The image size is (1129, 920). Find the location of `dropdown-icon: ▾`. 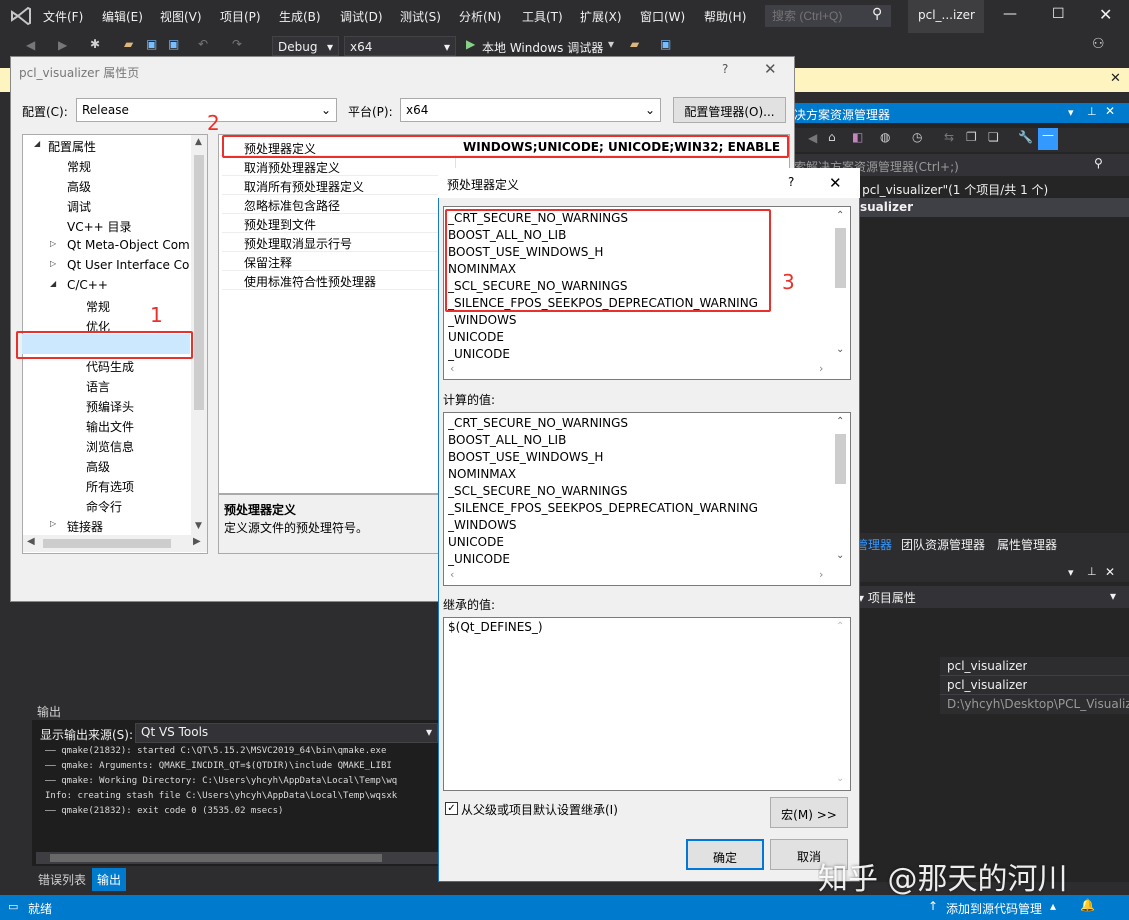

dropdown-icon: ▾ is located at coordinates (1071, 112).